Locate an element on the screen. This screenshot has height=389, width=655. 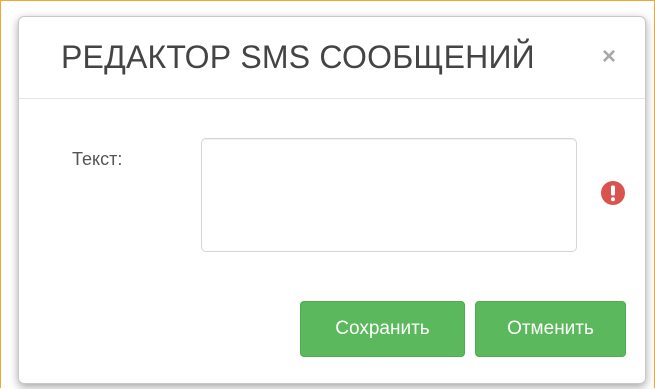
dialog-title: РЕДАКТОР SMS СООБЩЕНИЙ is located at coordinates (298, 57).